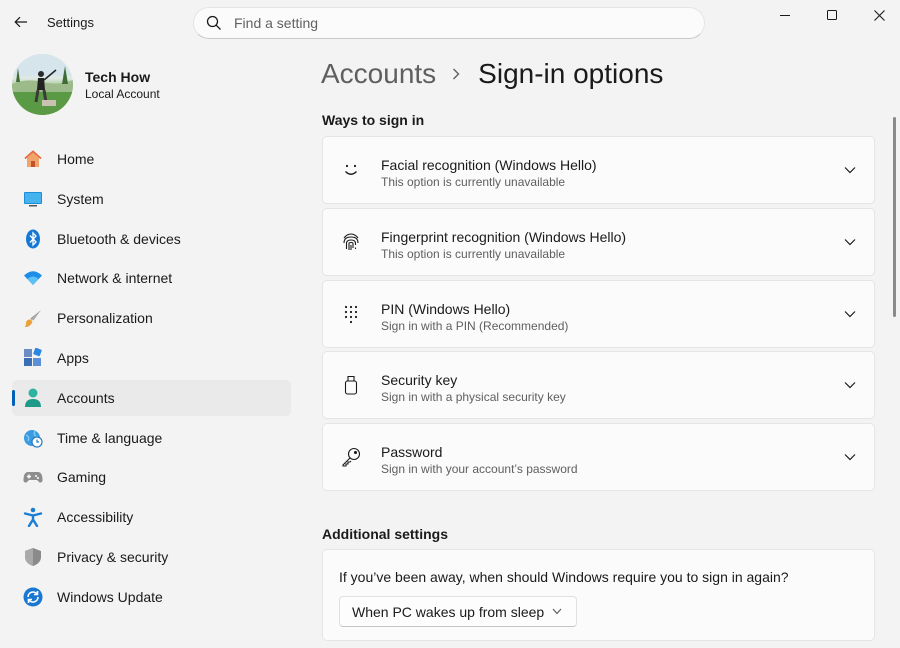 The width and height of the screenshot is (900, 648). What do you see at coordinates (110, 596) in the screenshot?
I see `sidebar-item-label: Windows Update` at bounding box center [110, 596].